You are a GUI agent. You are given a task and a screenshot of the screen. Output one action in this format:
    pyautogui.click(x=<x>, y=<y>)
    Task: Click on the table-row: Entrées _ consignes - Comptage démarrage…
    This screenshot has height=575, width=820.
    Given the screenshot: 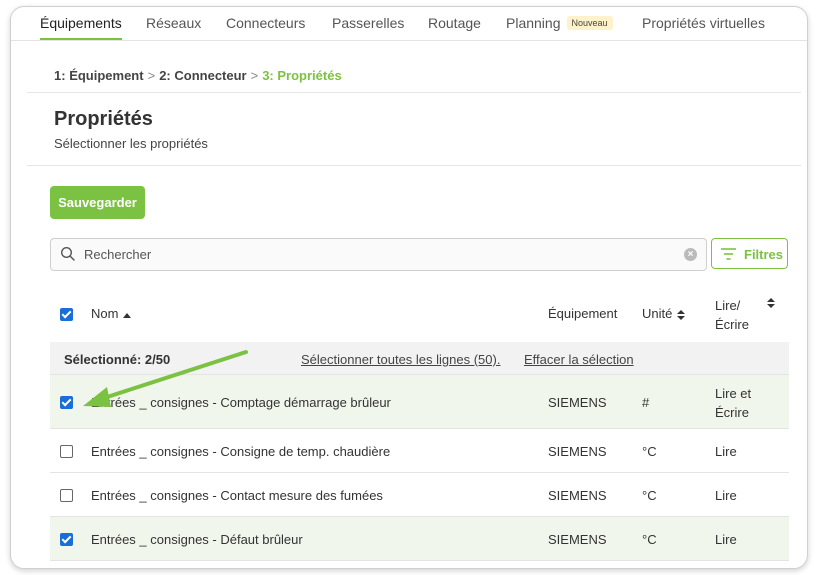 What is the action you would take?
    pyautogui.click(x=419, y=402)
    